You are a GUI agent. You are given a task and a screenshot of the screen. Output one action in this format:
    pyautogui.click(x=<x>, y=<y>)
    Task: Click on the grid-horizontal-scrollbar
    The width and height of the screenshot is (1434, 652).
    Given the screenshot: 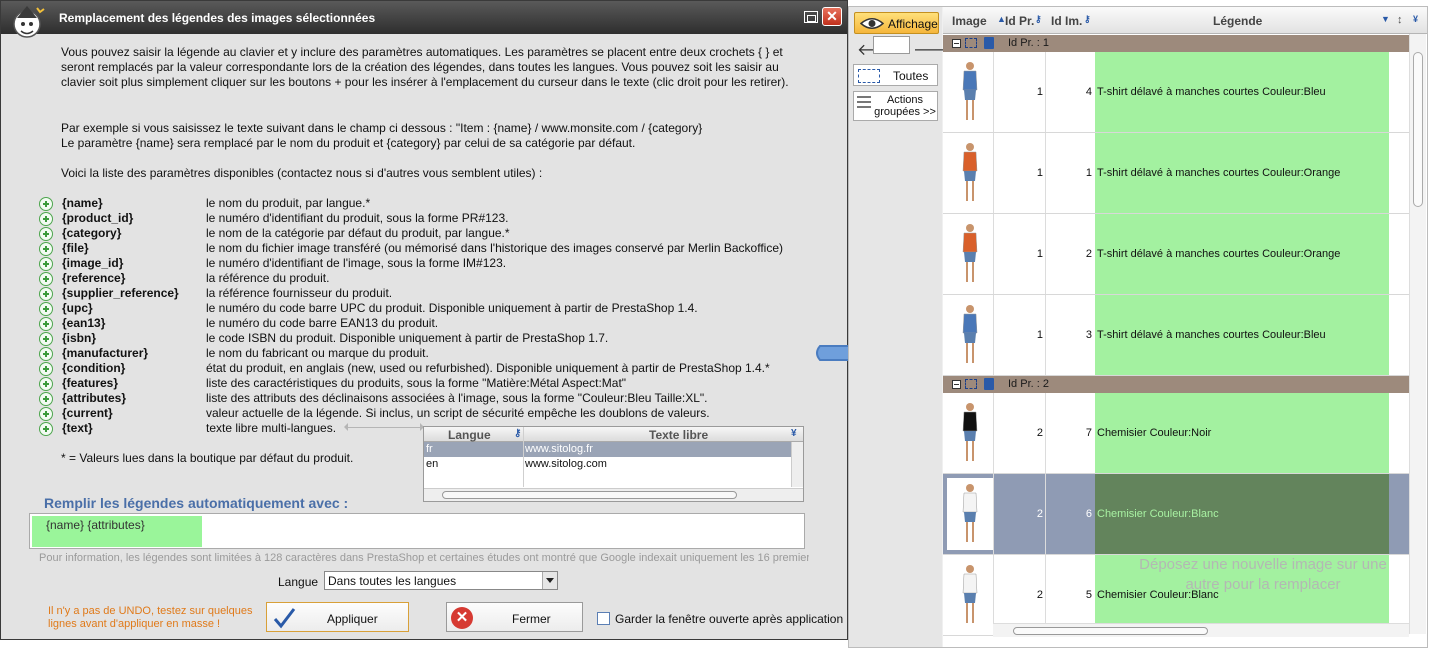 What is the action you would take?
    pyautogui.click(x=1201, y=630)
    